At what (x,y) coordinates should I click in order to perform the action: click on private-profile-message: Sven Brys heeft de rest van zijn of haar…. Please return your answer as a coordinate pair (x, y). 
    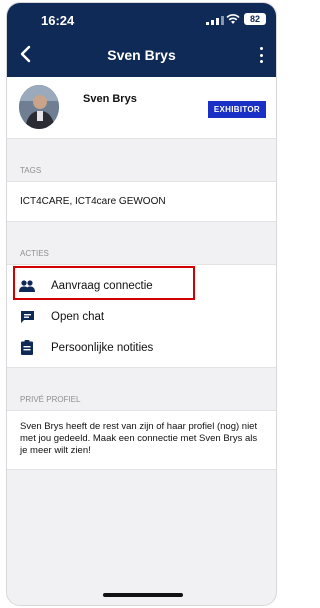
    Looking at the image, I should click on (139, 438).